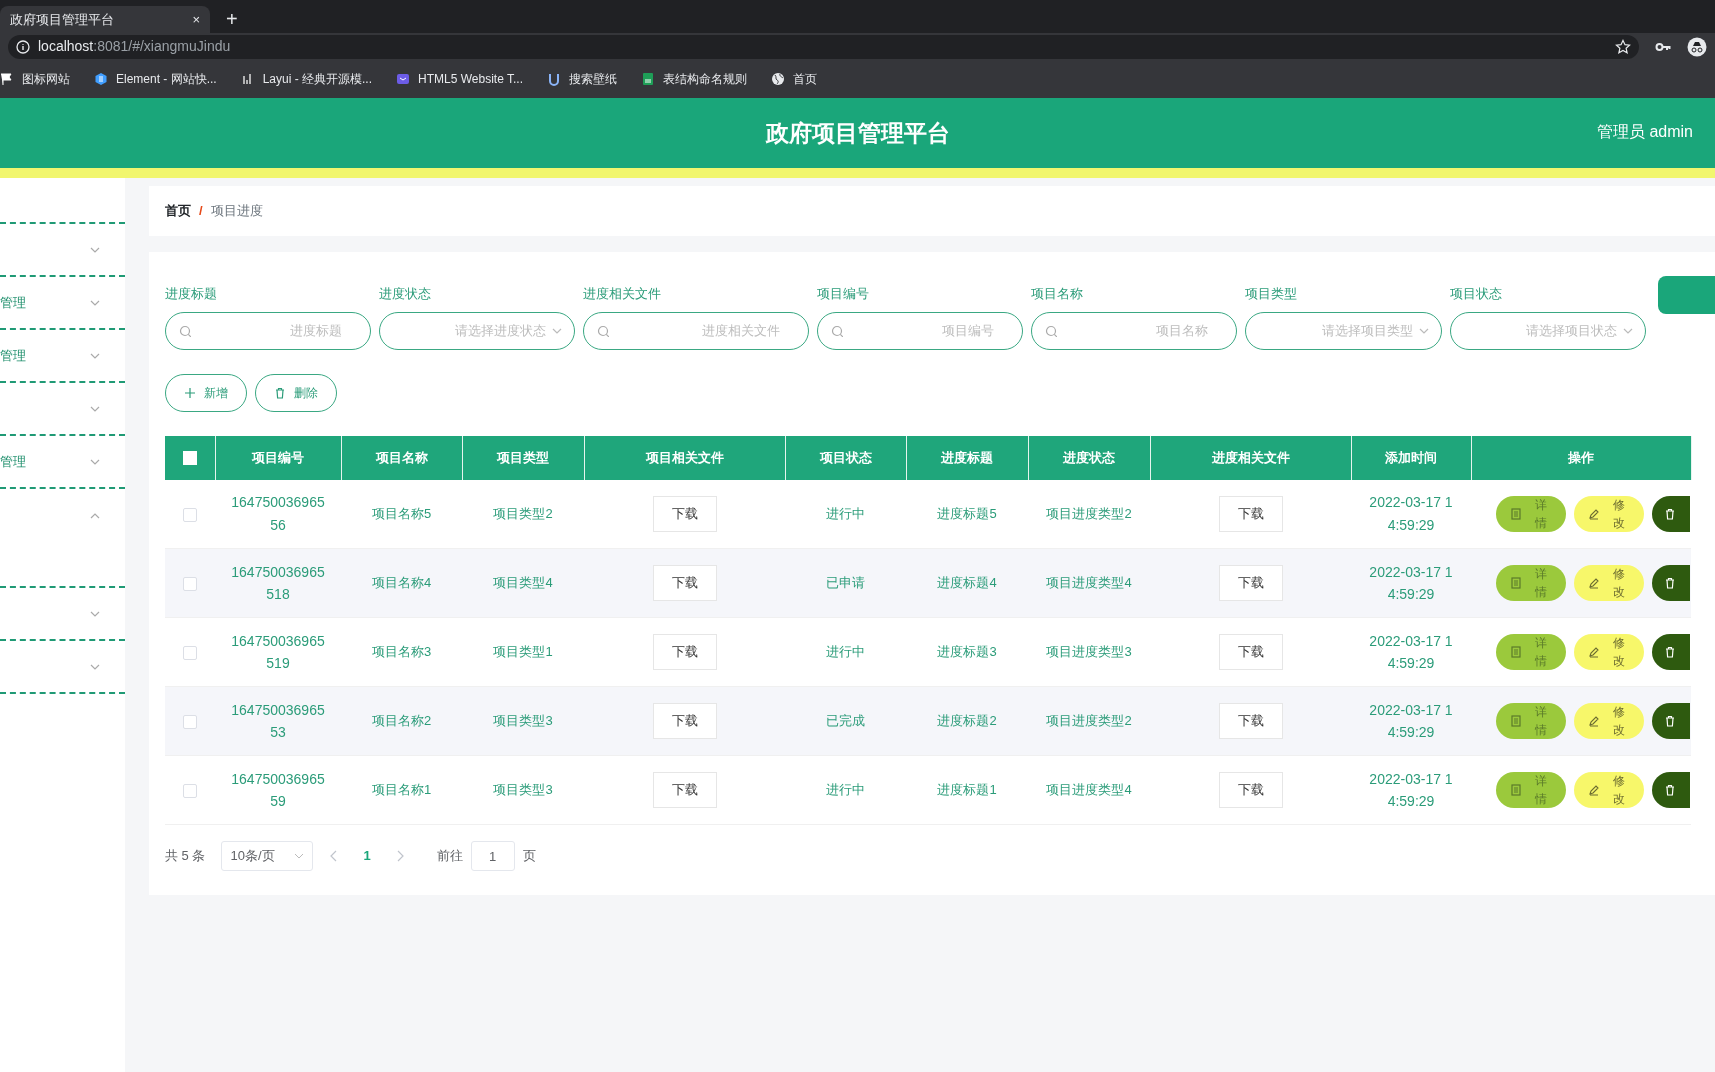 The width and height of the screenshot is (1715, 1072). I want to click on select-field: 请选择项目状态, so click(1548, 330).